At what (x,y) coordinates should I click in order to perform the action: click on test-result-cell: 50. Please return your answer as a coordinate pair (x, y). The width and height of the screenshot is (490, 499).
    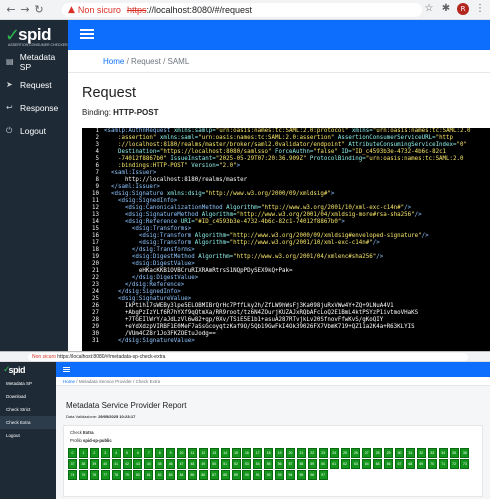
    Looking at the image, I should click on (214, 464).